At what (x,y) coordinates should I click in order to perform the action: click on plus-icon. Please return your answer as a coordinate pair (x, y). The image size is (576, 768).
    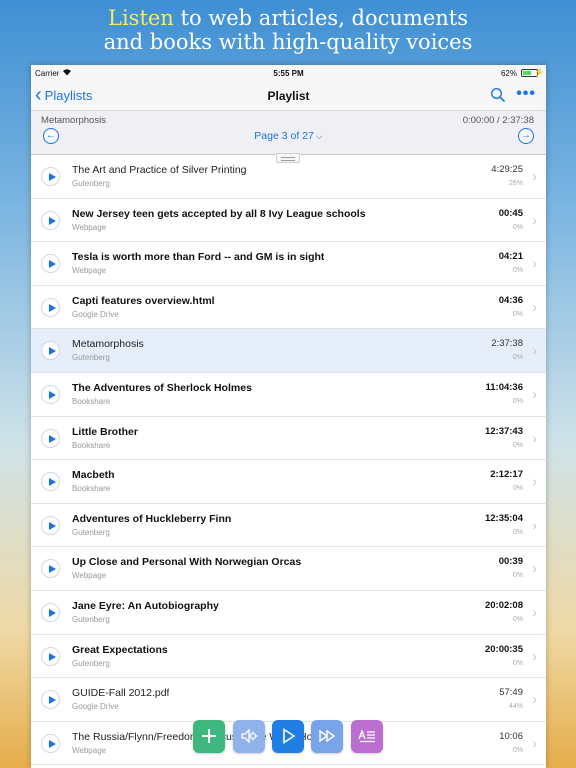
    Looking at the image, I should click on (209, 736).